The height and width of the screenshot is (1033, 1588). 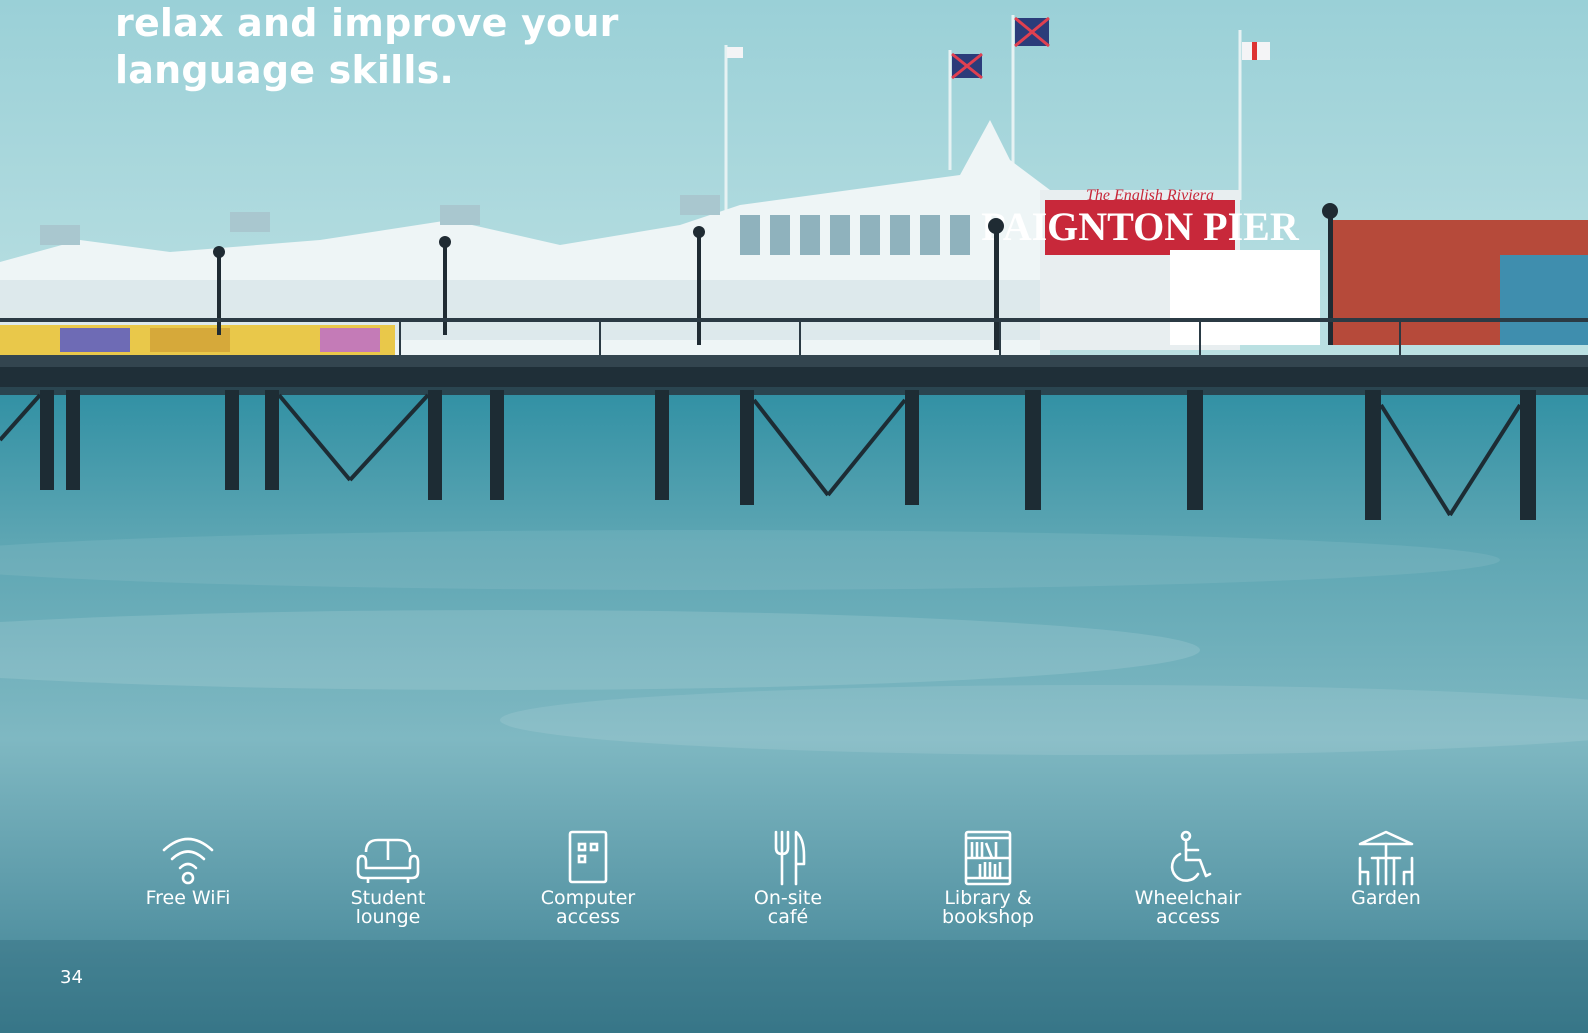 I want to click on amenity-label: Student lounge, so click(x=388, y=907).